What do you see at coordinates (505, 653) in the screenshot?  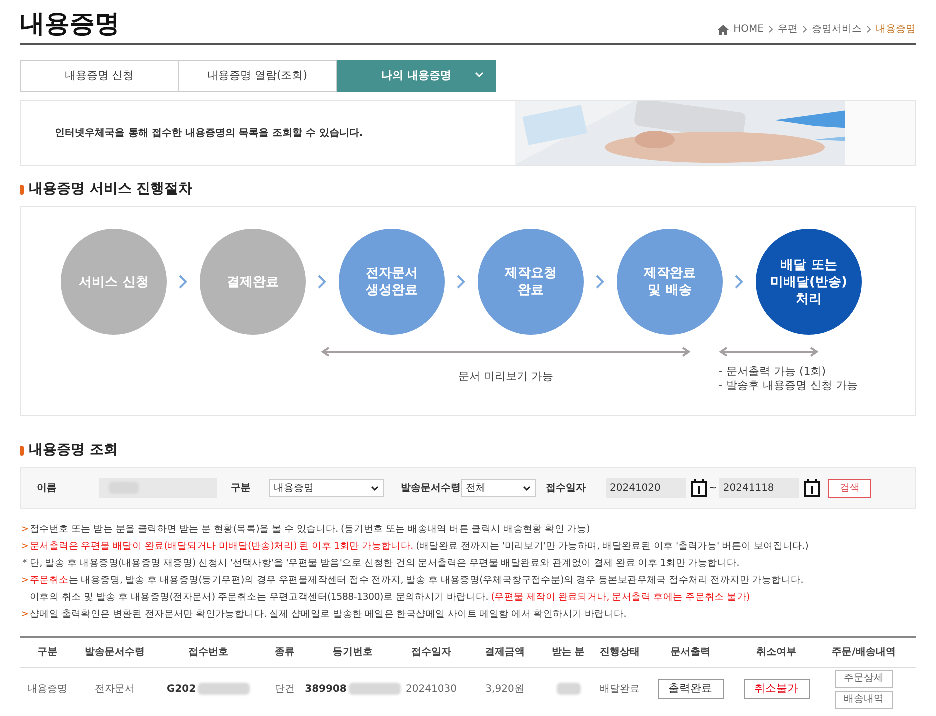 I see `column-header: 결제금액` at bounding box center [505, 653].